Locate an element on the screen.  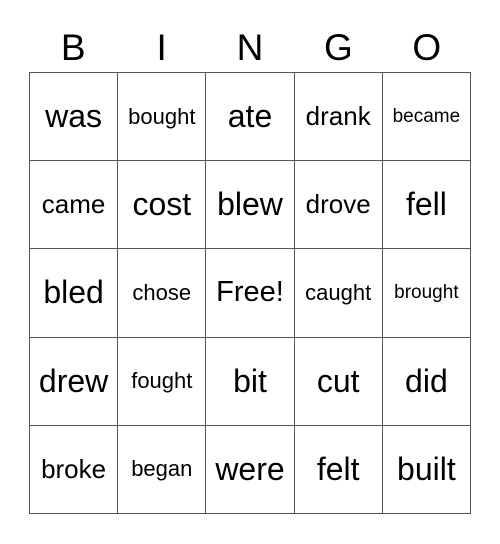
bingo-cell: drew is located at coordinates (74, 381).